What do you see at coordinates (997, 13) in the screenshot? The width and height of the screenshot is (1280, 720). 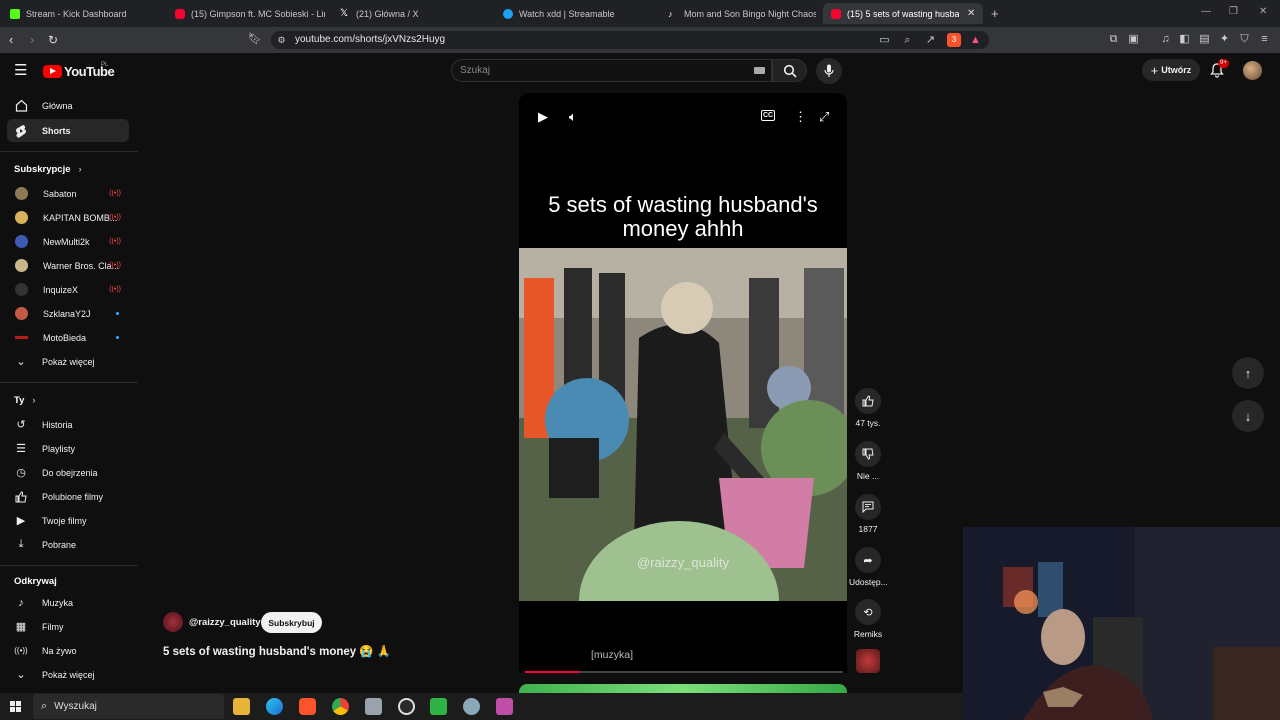 I see `new-tab-button: +` at bounding box center [997, 13].